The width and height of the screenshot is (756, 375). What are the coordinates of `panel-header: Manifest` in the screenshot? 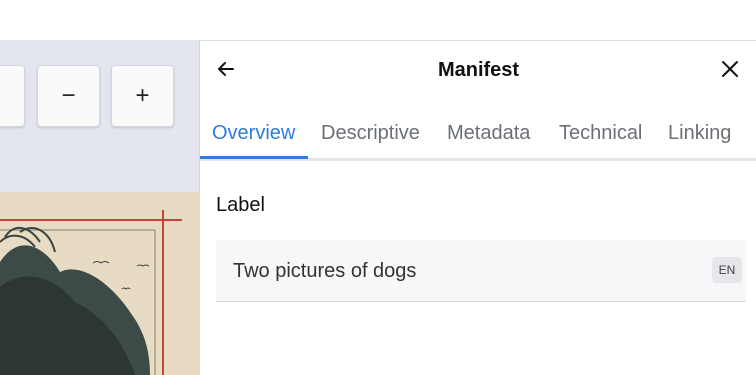 It's located at (478, 72).